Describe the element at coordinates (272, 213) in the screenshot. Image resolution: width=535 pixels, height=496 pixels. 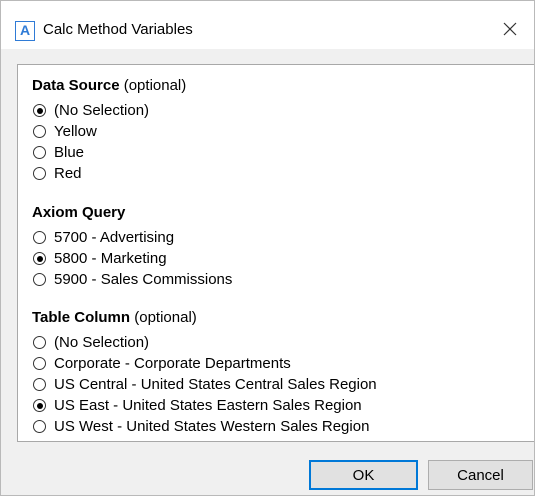
I see `section-heading: Axiom Query` at that location.